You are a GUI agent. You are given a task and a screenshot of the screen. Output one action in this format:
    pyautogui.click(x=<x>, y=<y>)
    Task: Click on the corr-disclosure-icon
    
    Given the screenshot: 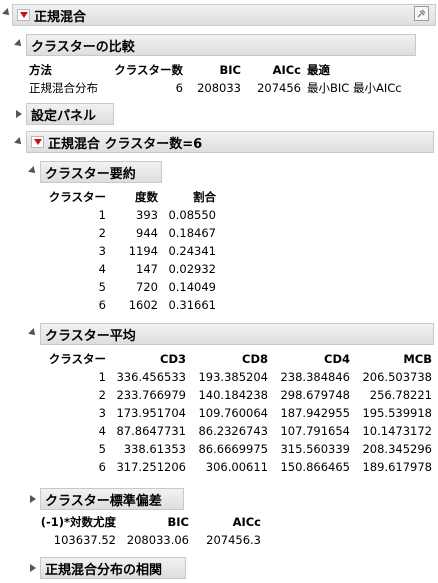 What is the action you would take?
    pyautogui.click(x=33, y=568)
    